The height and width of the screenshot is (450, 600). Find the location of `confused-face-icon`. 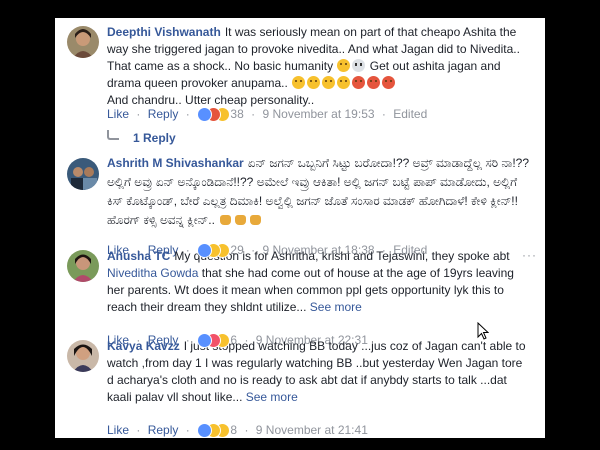

confused-face-icon is located at coordinates (299, 82).